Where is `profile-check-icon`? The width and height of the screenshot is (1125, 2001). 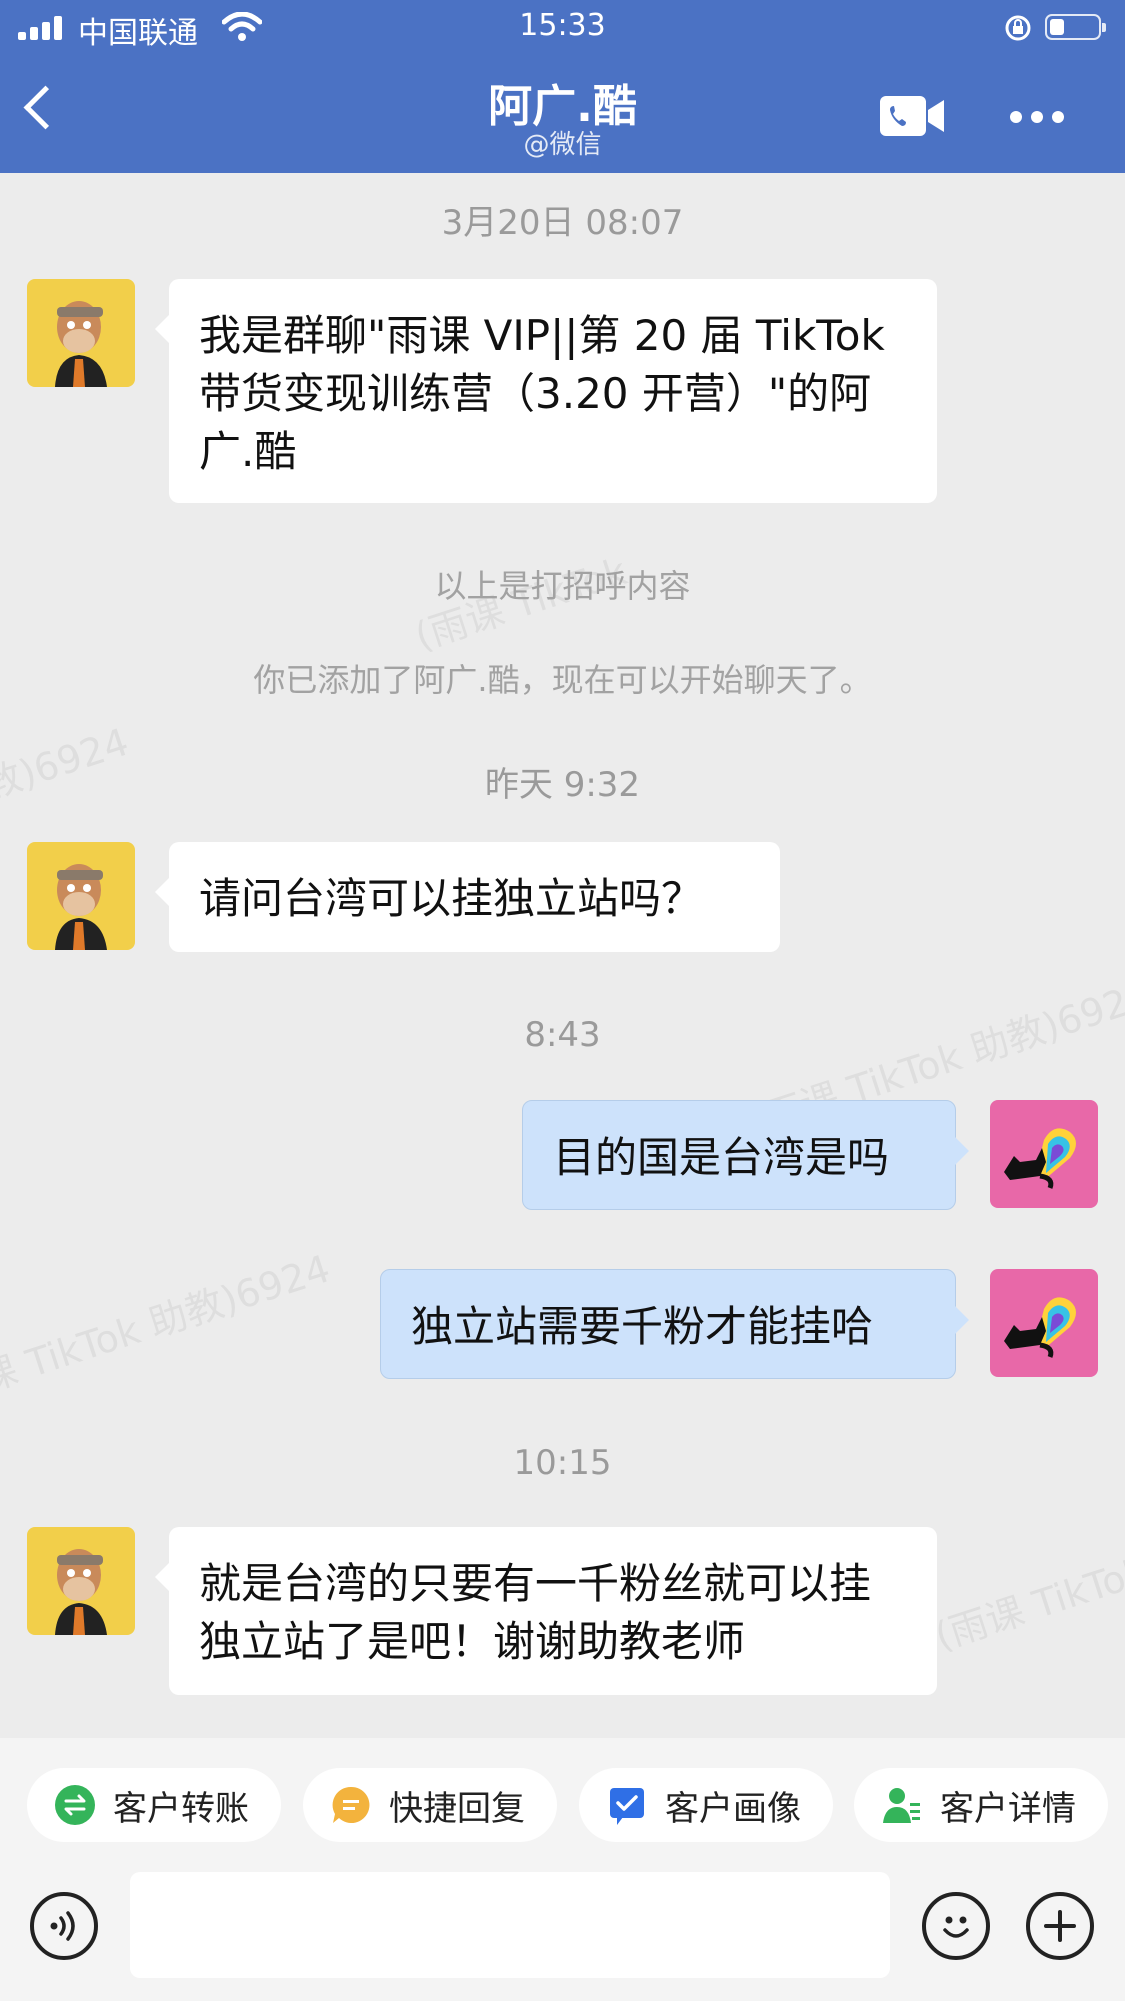
profile-check-icon is located at coordinates (627, 1805).